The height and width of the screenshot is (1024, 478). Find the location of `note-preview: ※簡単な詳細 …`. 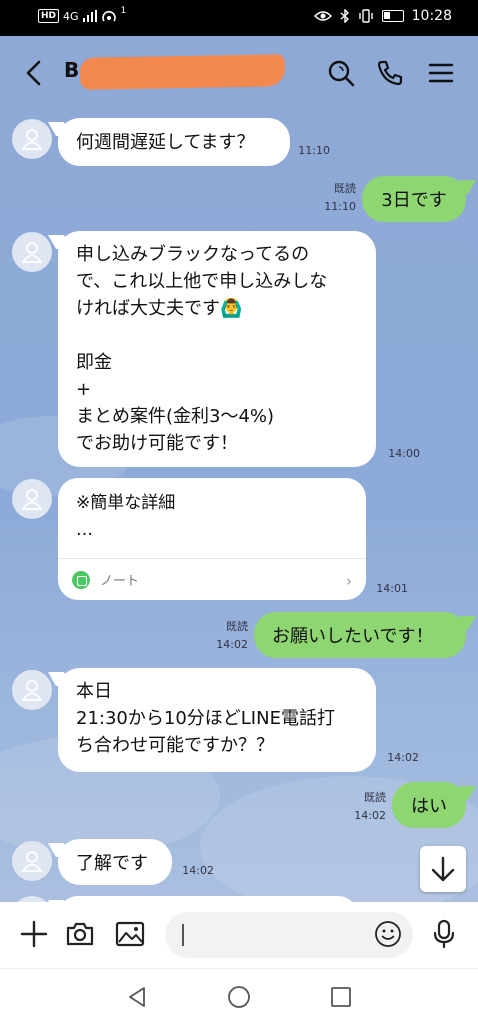

note-preview: ※簡単な詳細 … is located at coordinates (126, 516).